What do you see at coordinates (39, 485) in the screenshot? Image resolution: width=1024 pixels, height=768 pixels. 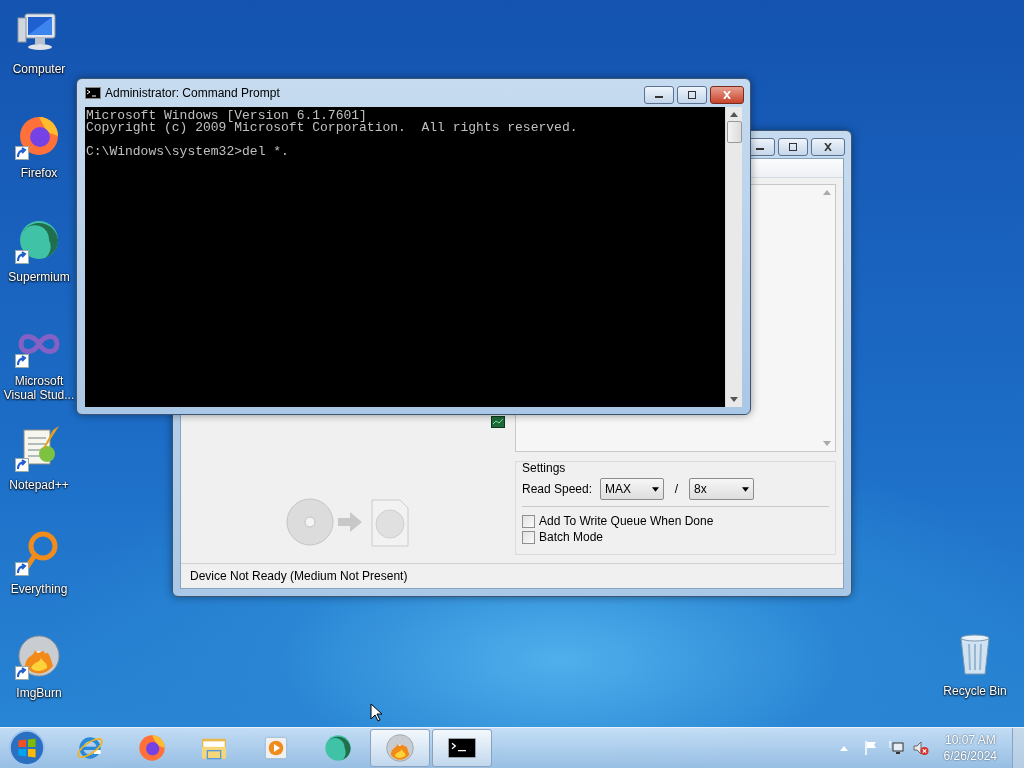 I see `desktop-icon-label: Notepad++` at bounding box center [39, 485].